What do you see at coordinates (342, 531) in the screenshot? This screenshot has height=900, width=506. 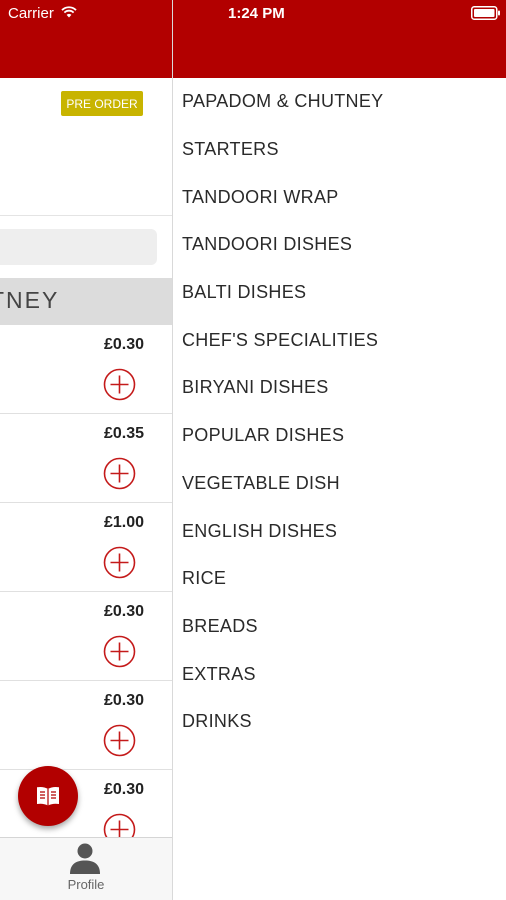 I see `category-item: ENGLISH DISHES` at bounding box center [342, 531].